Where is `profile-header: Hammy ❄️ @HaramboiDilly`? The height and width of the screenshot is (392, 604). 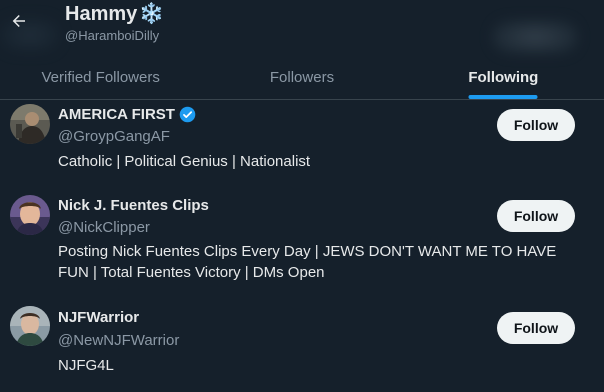
profile-header: Hammy ❄️ @HaramboiDilly is located at coordinates (302, 28).